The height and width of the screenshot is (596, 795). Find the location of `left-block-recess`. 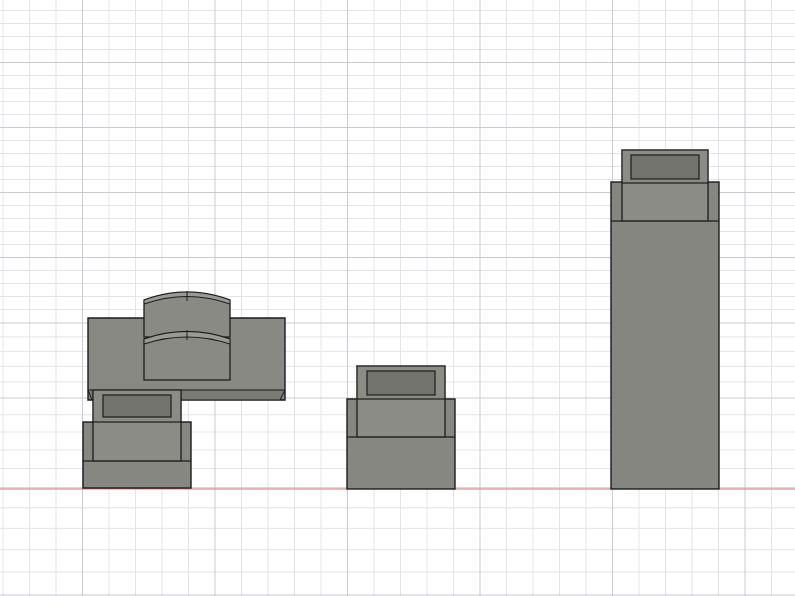

left-block-recess is located at coordinates (137, 406).